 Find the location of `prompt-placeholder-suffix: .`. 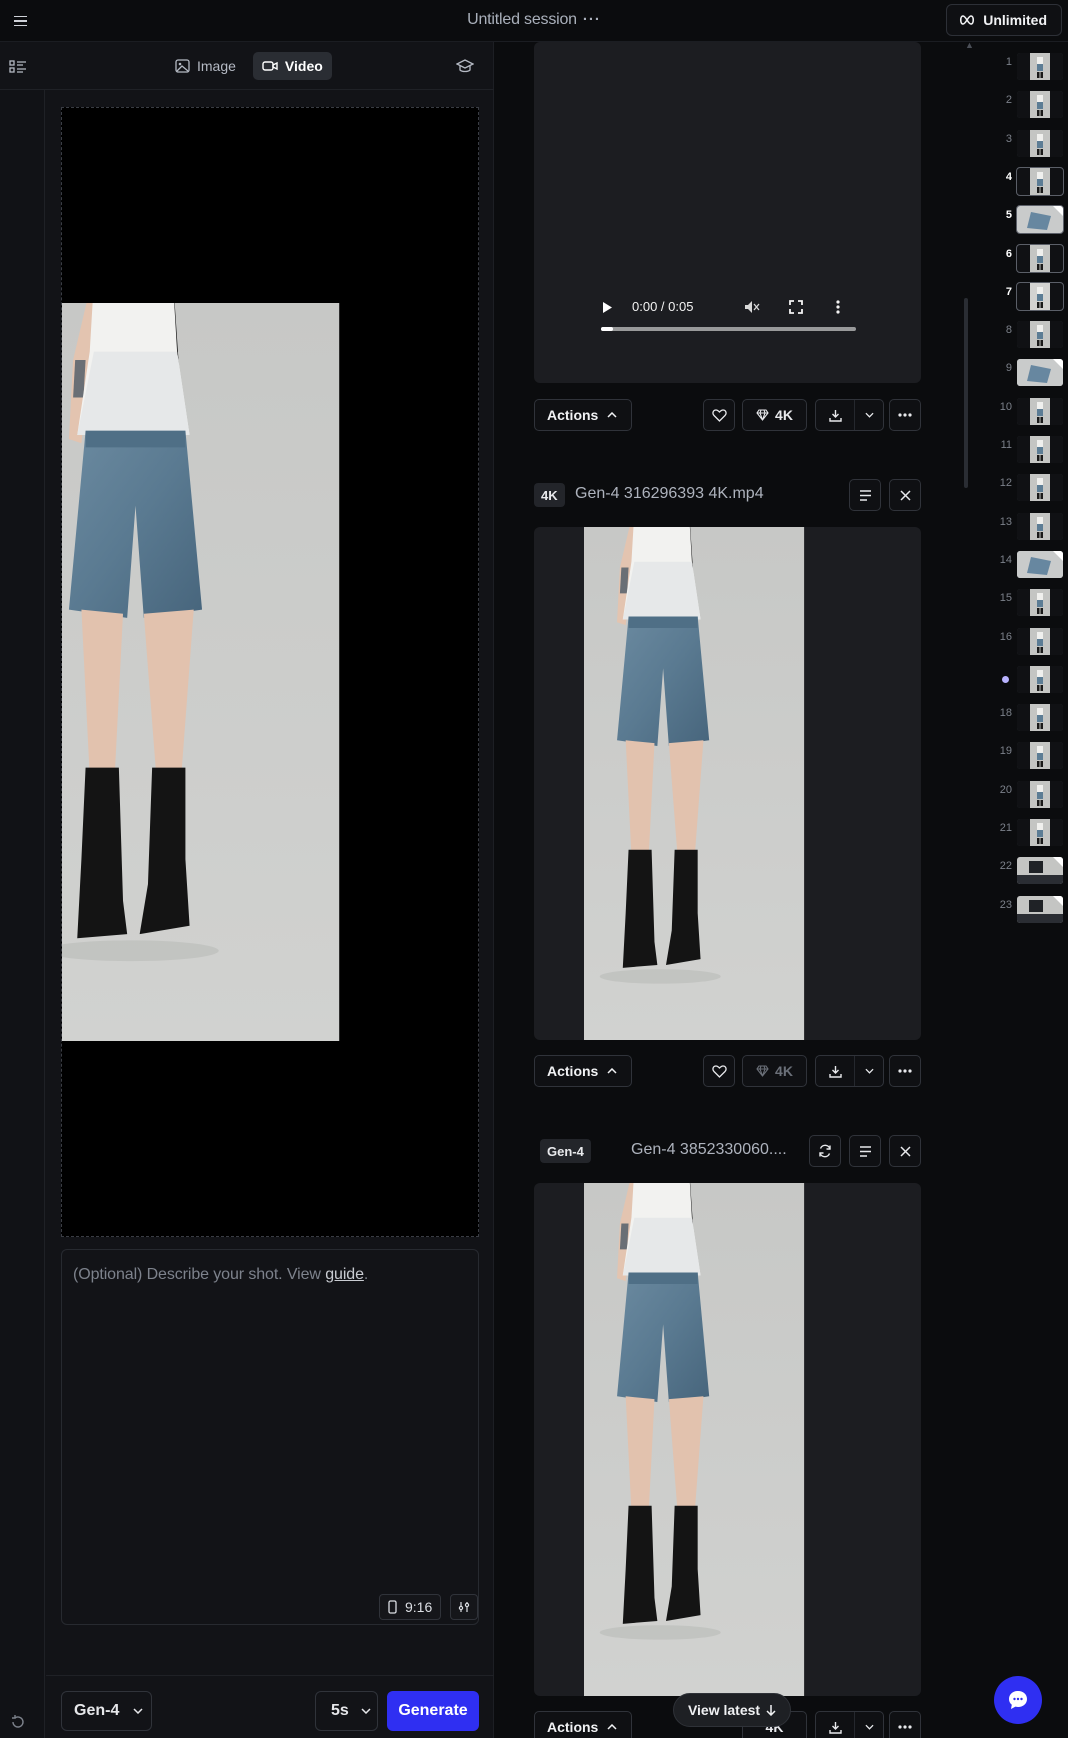

prompt-placeholder-suffix: . is located at coordinates (366, 1274).